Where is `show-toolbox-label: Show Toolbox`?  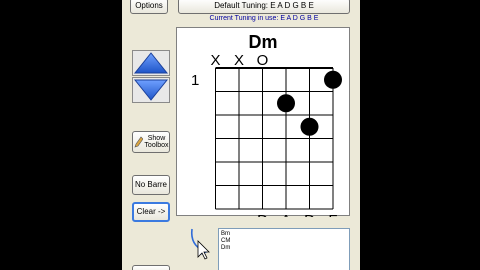
show-toolbox-label: Show Toolbox is located at coordinates (156, 142).